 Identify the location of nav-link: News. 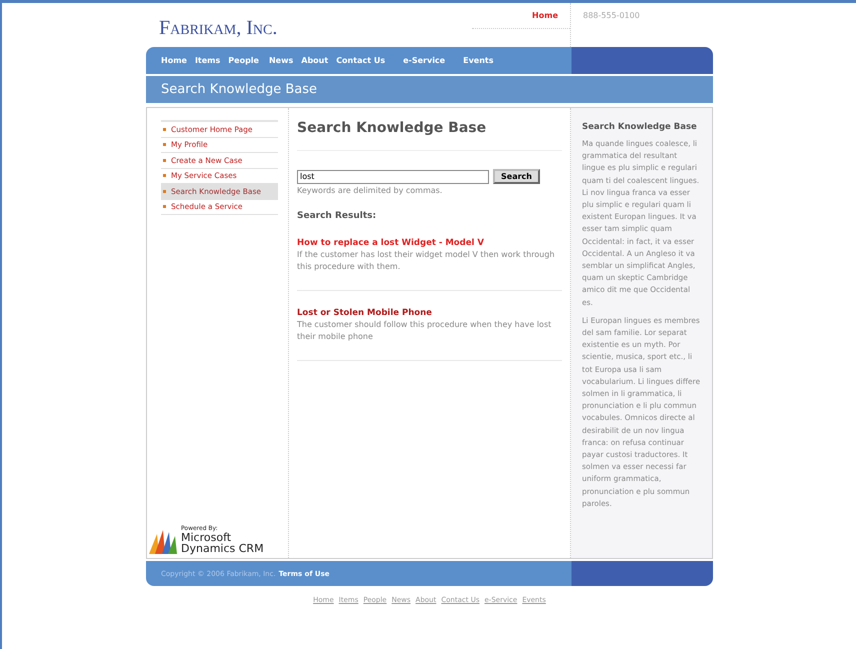
(281, 60).